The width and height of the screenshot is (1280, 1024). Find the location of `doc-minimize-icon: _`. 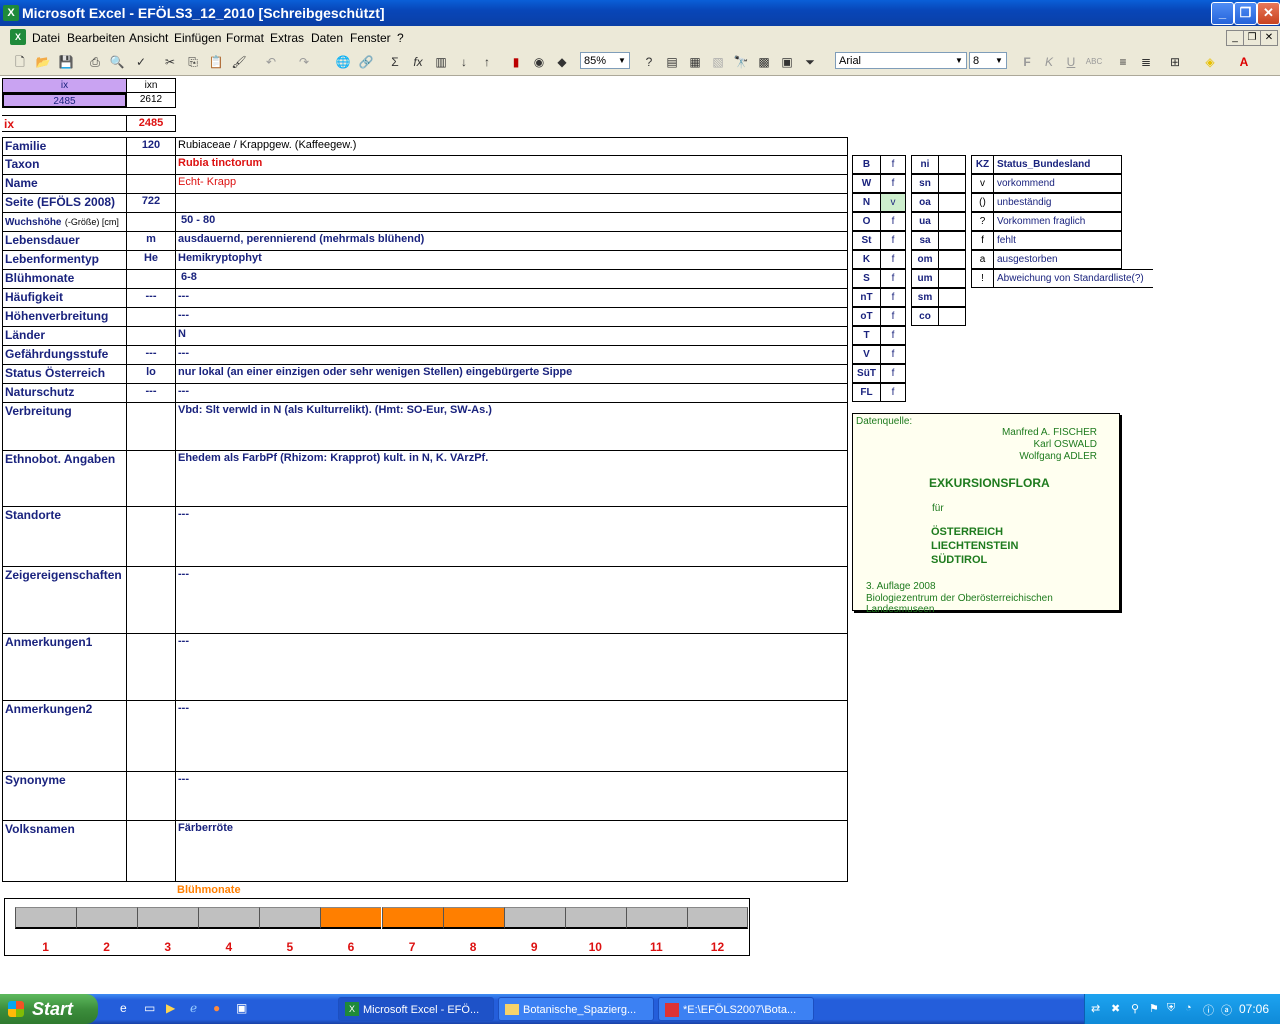

doc-minimize-icon: _ is located at coordinates (1235, 38).